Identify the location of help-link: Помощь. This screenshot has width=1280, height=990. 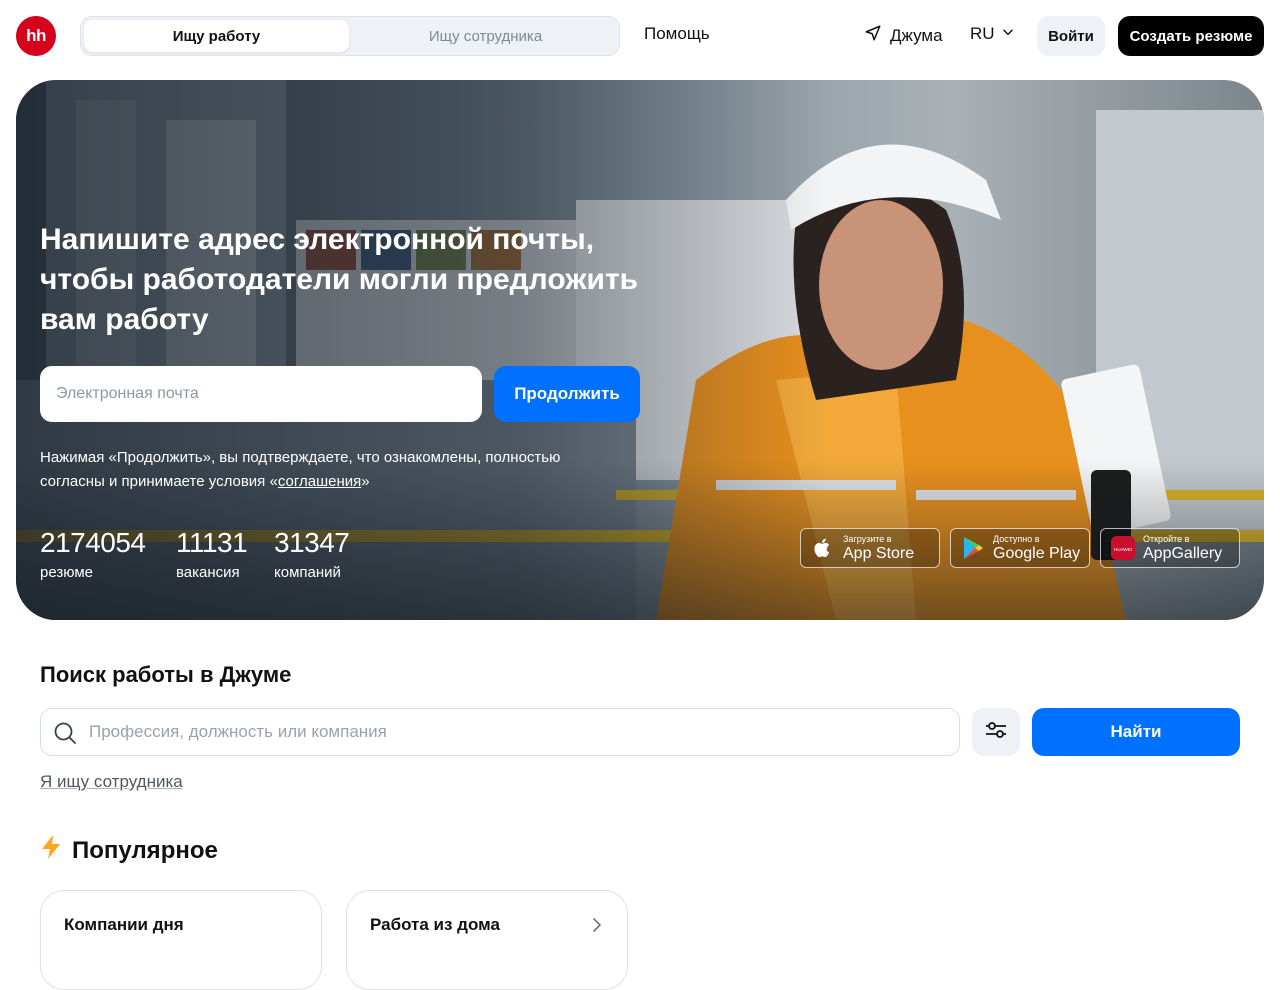
(677, 34).